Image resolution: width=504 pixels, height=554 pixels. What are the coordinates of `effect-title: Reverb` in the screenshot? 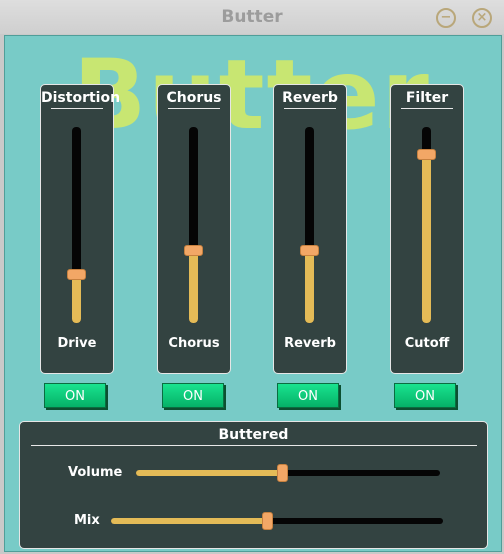 It's located at (310, 98).